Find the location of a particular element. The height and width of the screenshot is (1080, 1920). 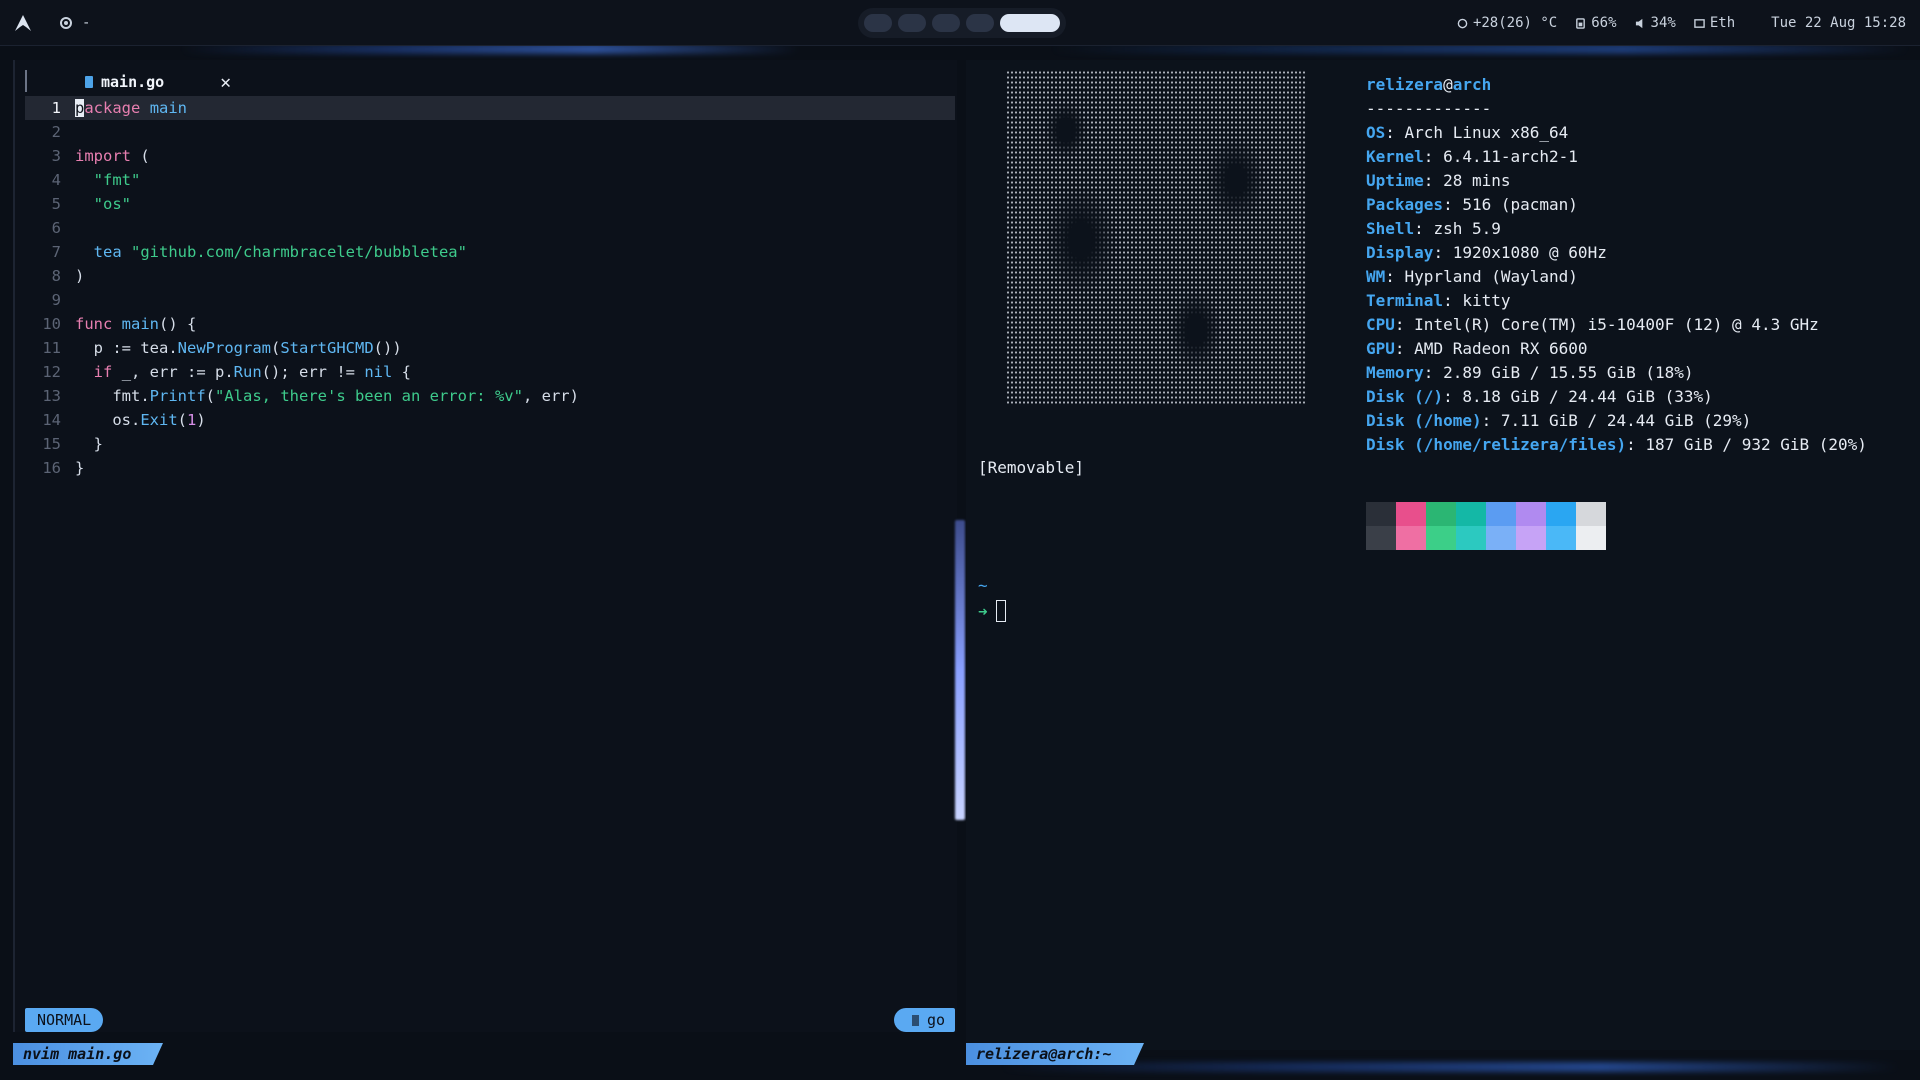

code-token: ) is located at coordinates (80, 276).